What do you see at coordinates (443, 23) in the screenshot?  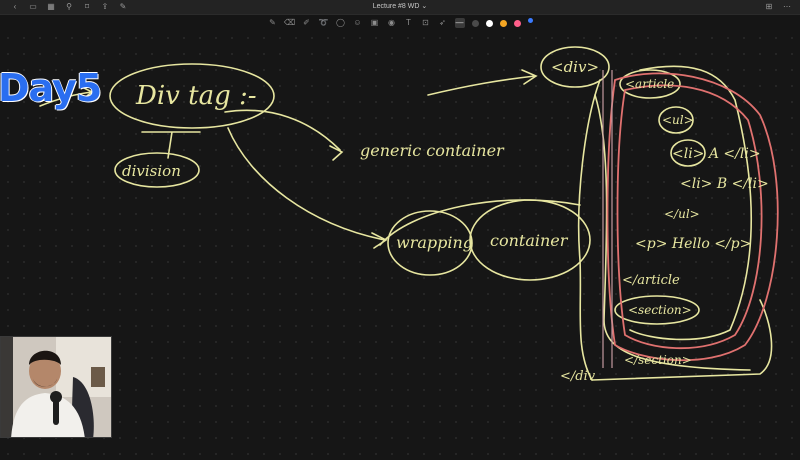 I see `pointer-icon: ➶` at bounding box center [443, 23].